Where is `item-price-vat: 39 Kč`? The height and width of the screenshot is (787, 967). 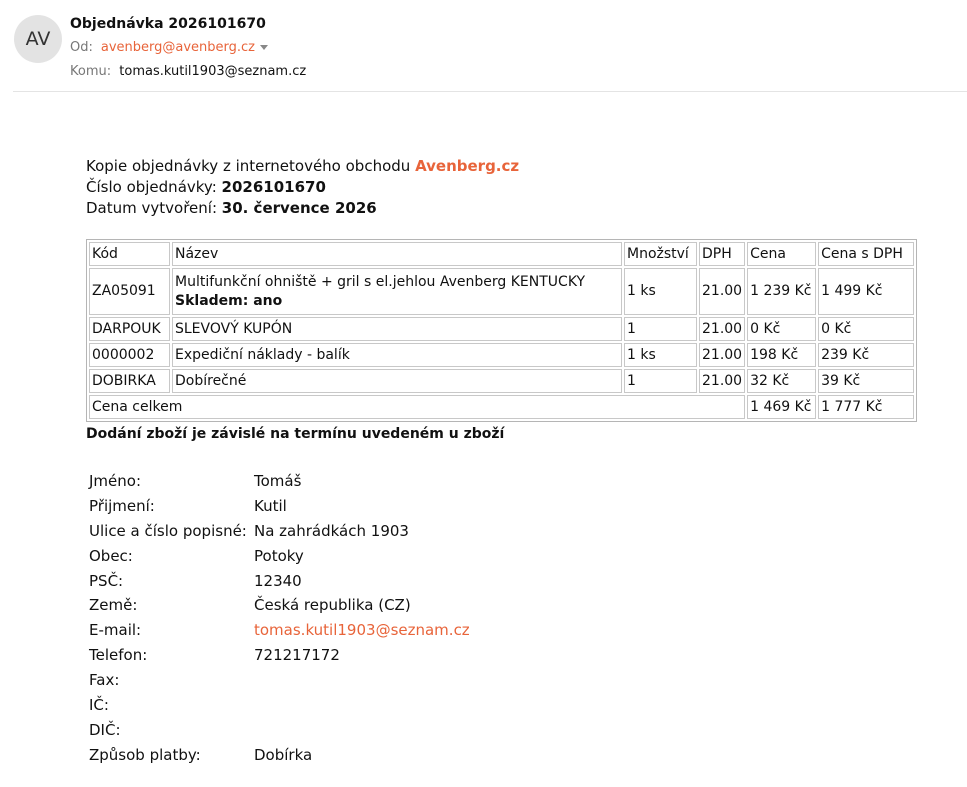
item-price-vat: 39 Kč is located at coordinates (866, 381).